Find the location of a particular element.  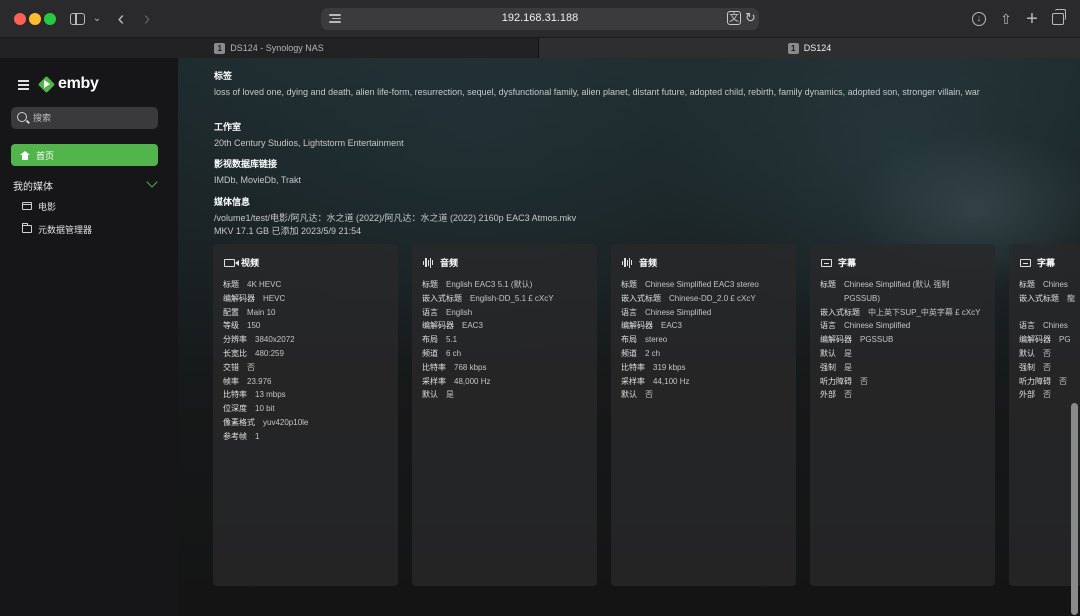

stream-detail-key: 语言 is located at coordinates (1027, 326).